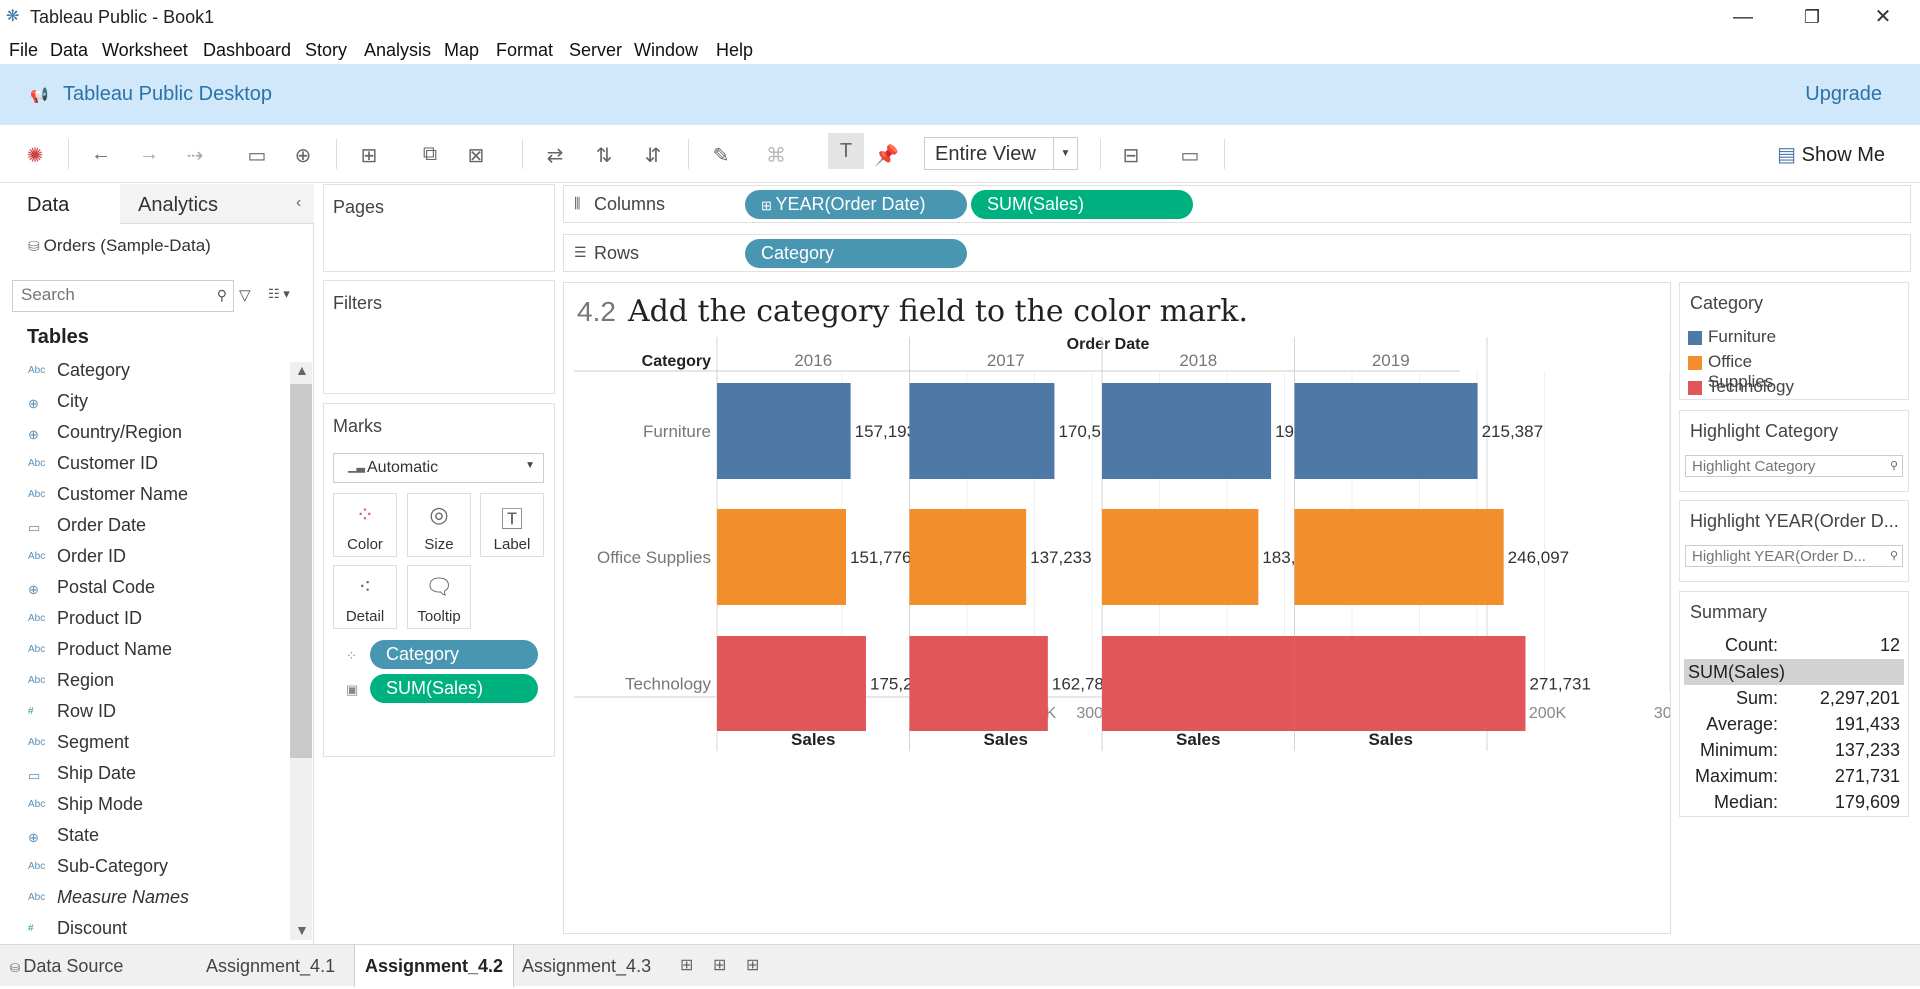 The width and height of the screenshot is (1920, 989). I want to click on highlight-category-input, so click(1786, 466).